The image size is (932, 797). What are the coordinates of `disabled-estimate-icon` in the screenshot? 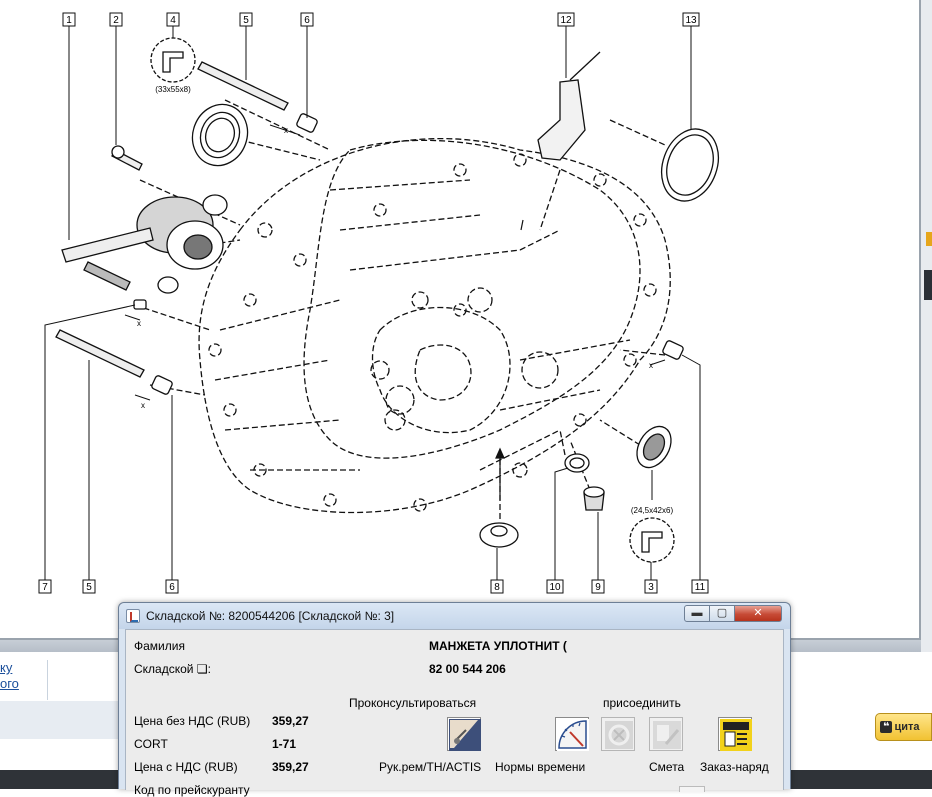 It's located at (667, 735).